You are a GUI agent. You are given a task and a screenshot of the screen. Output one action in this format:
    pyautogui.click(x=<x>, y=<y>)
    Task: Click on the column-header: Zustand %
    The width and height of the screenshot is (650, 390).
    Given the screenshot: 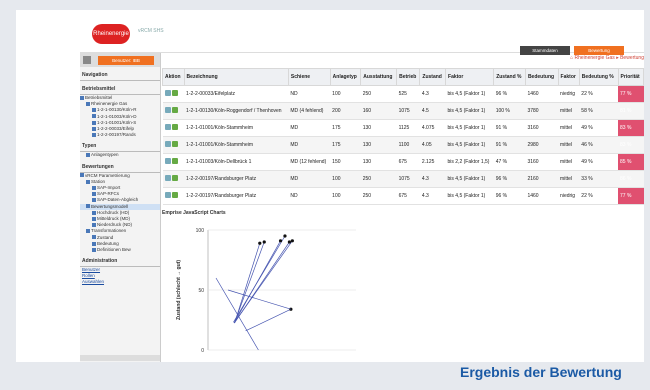 What is the action you would take?
    pyautogui.click(x=509, y=77)
    